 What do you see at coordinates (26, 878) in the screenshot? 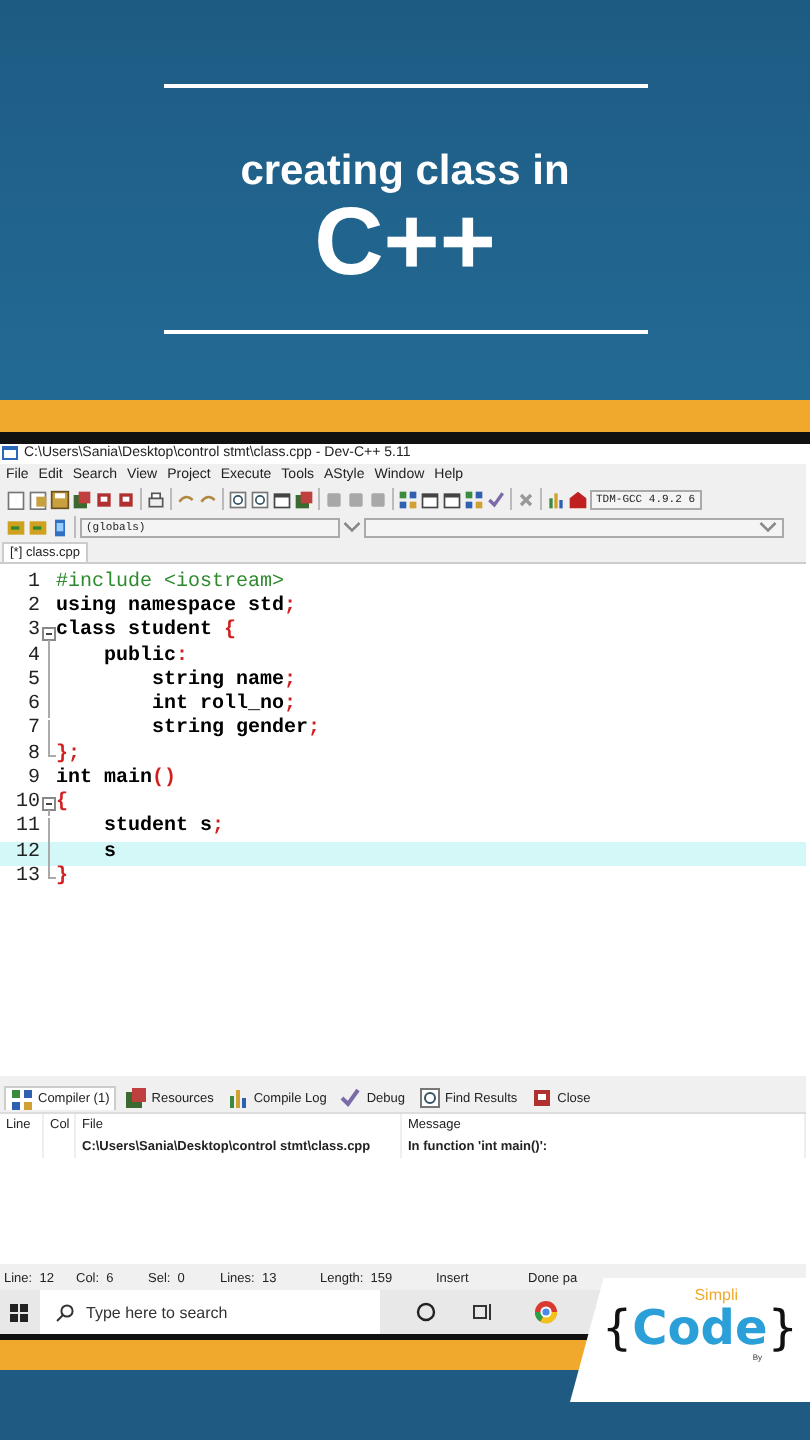
I see `line-number: 13` at bounding box center [26, 878].